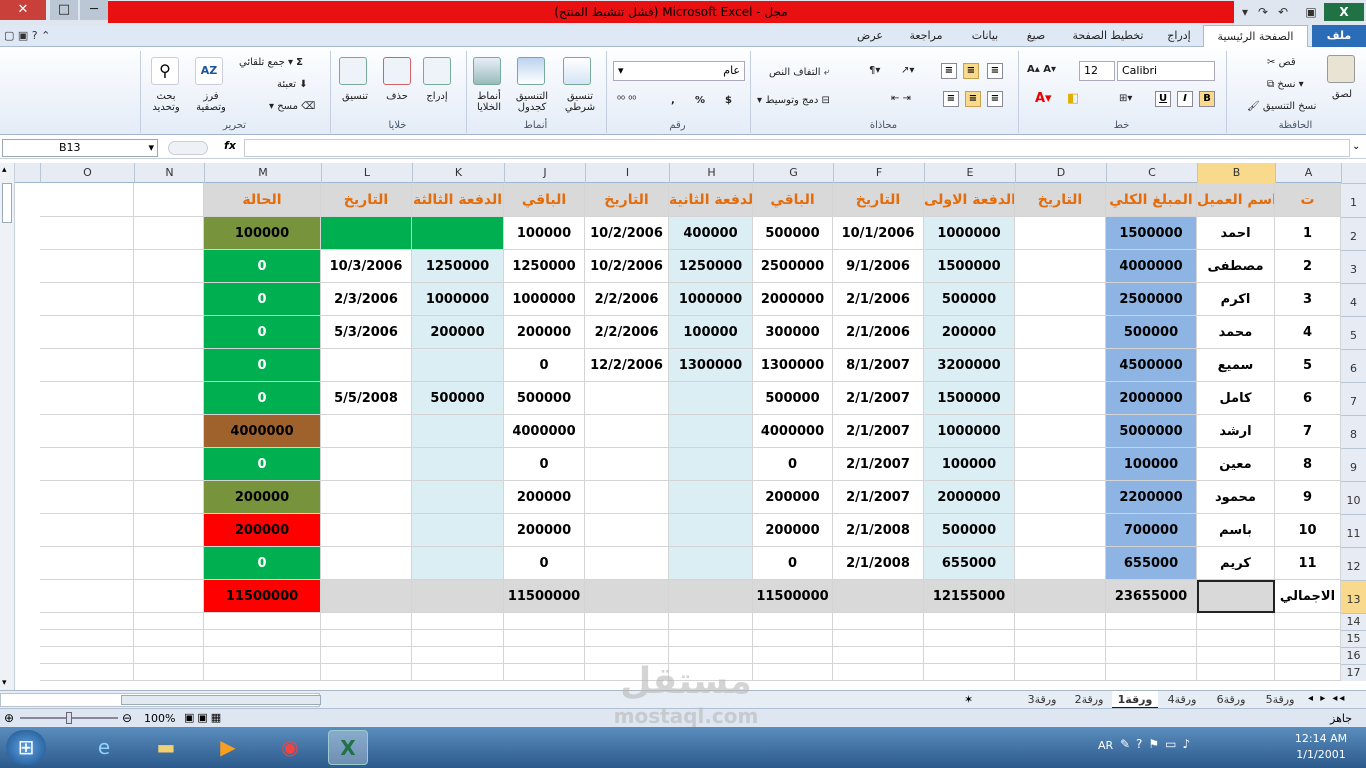 The width and height of the screenshot is (1366, 768). What do you see at coordinates (711, 464) in the screenshot?
I see `cell-h9` at bounding box center [711, 464].